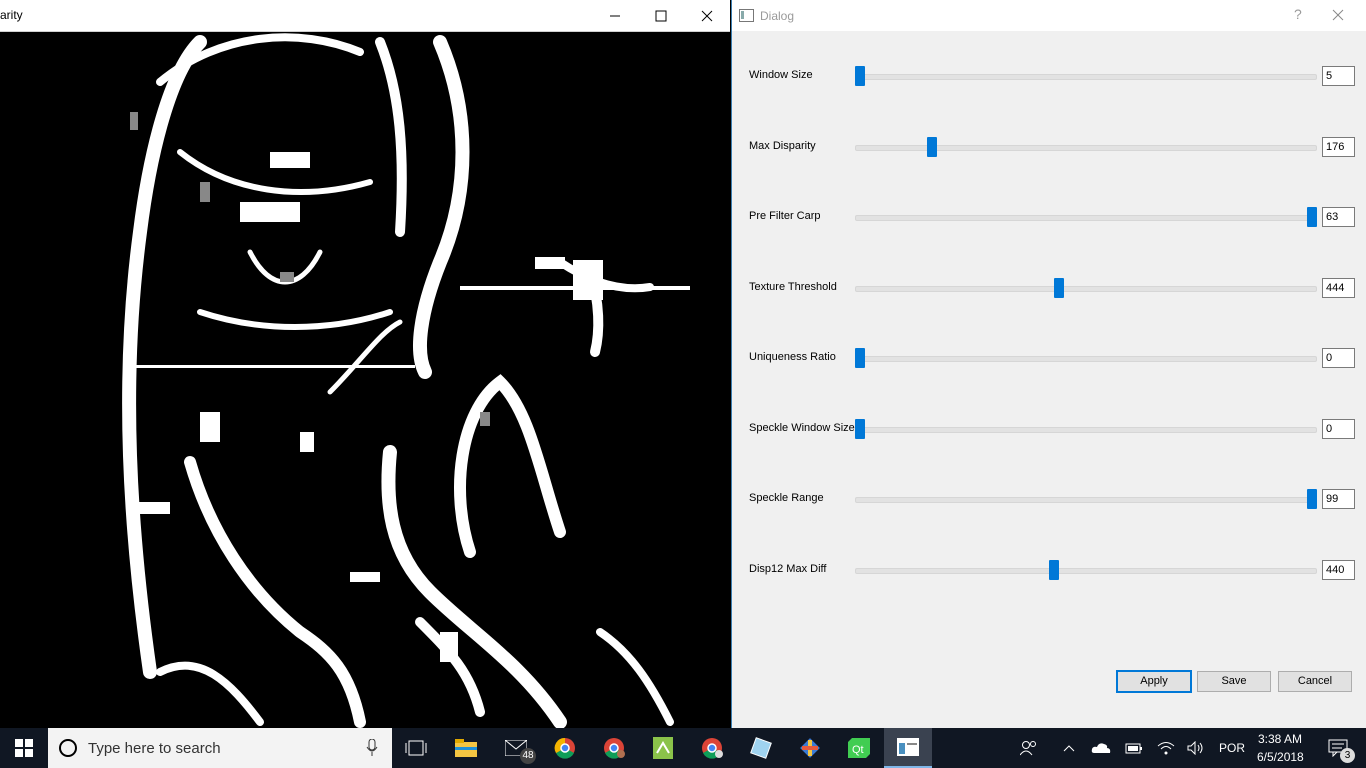  What do you see at coordinates (1280, 739) in the screenshot?
I see `clock-time: 3:38 AM` at bounding box center [1280, 739].